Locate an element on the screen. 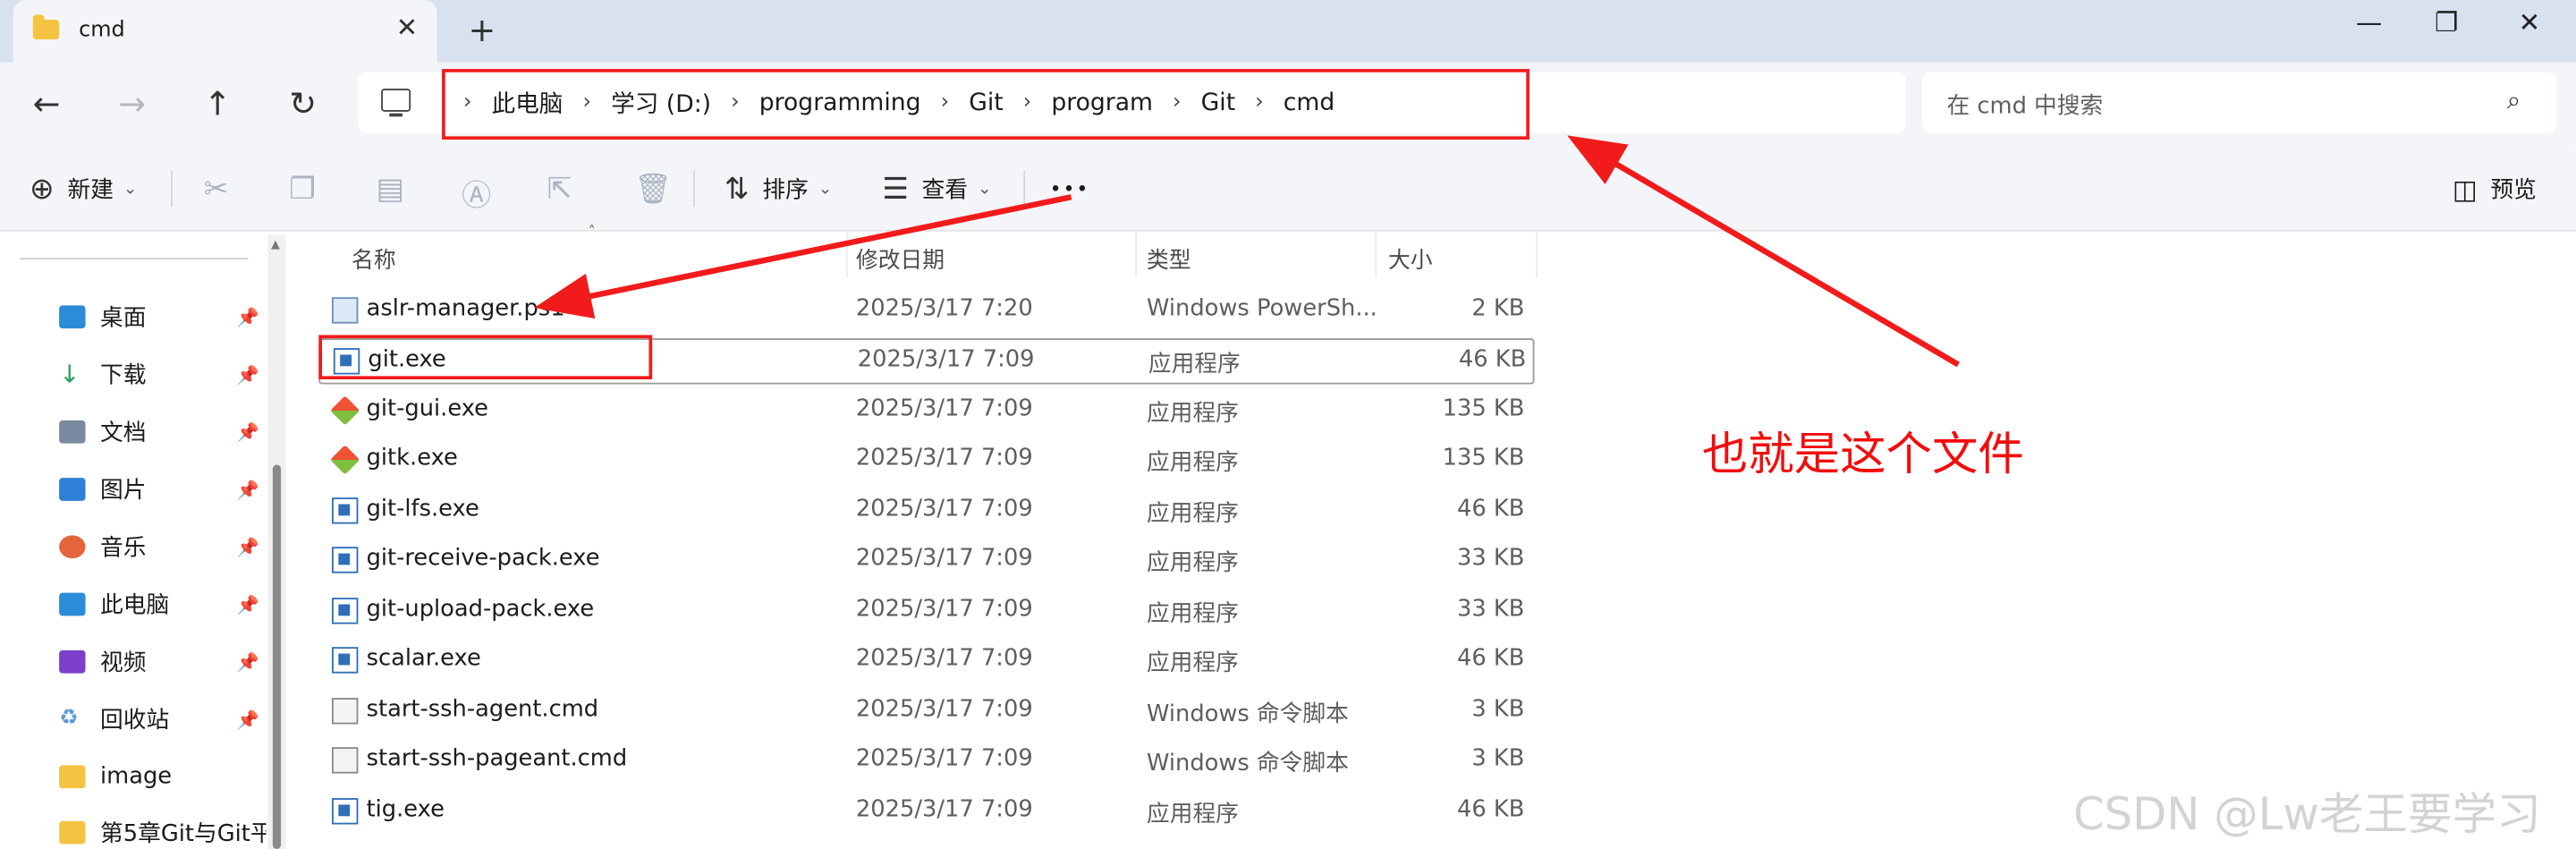 The image size is (2576, 849). file-size: 3 KB is located at coordinates (1498, 709).